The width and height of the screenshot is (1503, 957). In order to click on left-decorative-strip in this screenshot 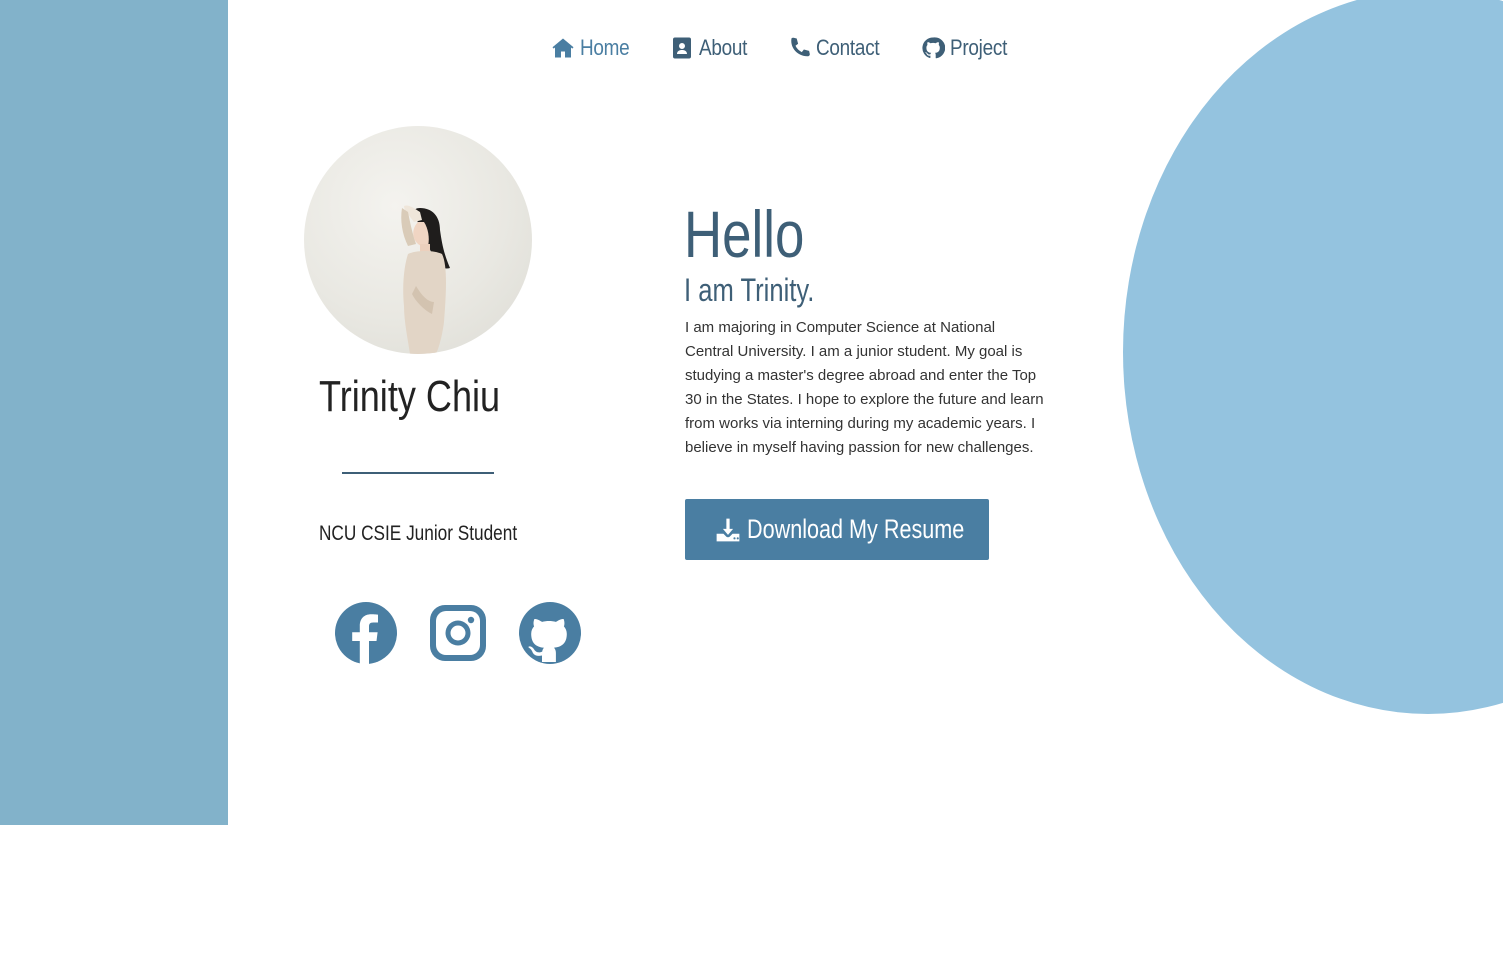, I will do `click(114, 412)`.